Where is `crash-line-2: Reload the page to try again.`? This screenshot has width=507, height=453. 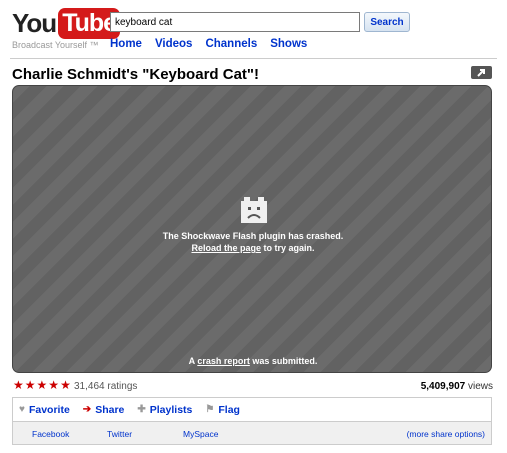
crash-line-2: Reload the page to try again. is located at coordinates (252, 248).